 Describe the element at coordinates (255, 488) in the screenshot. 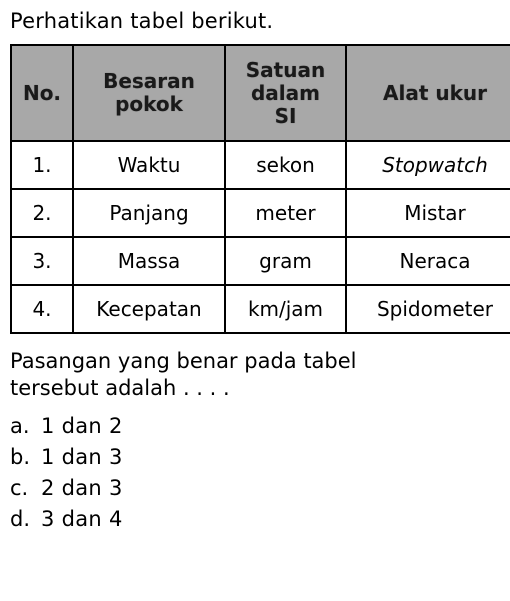

I see `choice-c: c. 2 dan 3` at that location.